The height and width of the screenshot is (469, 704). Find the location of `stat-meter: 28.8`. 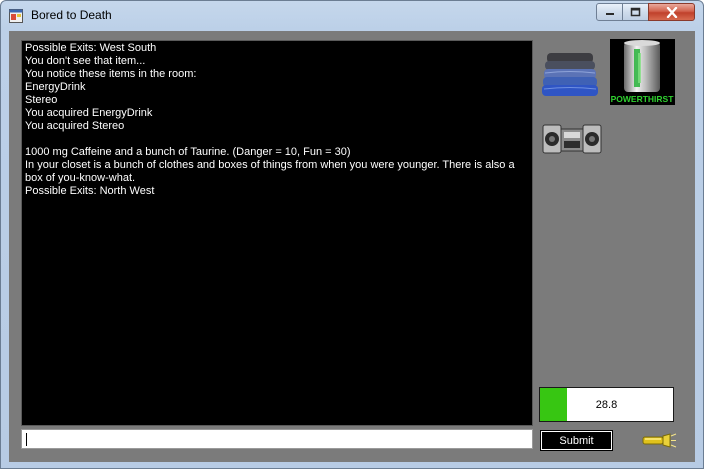

stat-meter: 28.8 is located at coordinates (606, 404).